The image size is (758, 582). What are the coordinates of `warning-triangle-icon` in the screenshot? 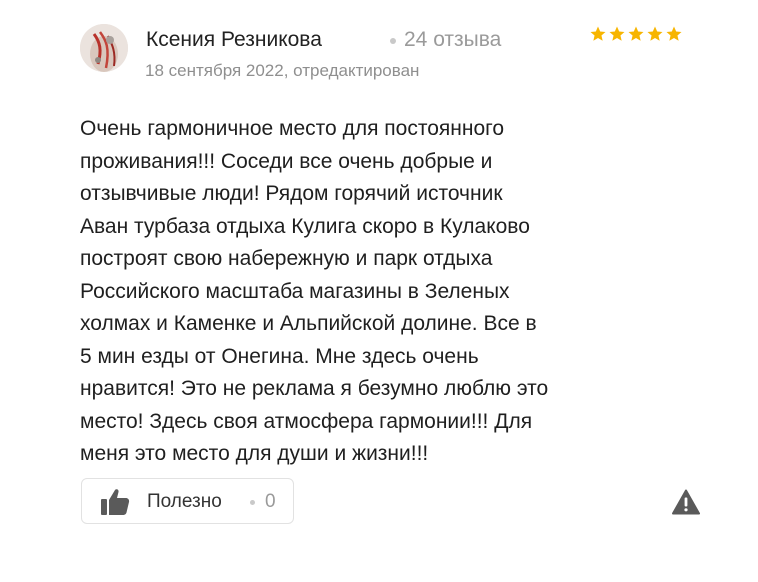 It's located at (686, 502).